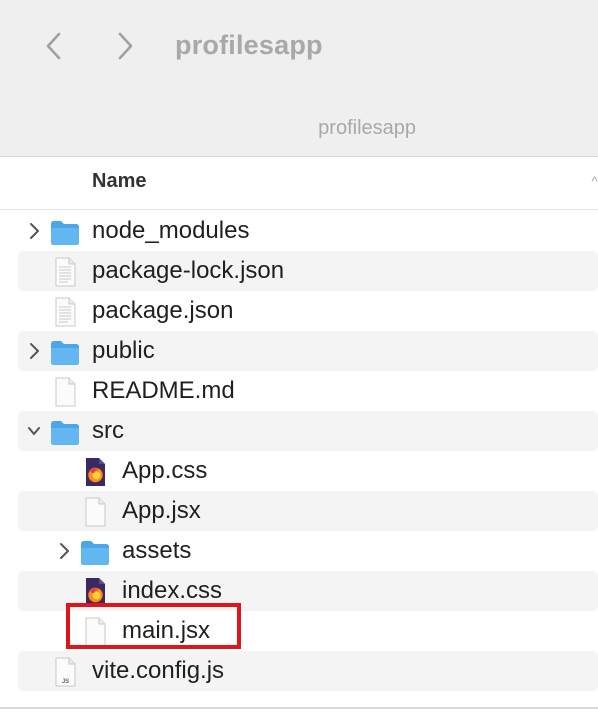 Image resolution: width=598 pixels, height=712 pixels. I want to click on file-name: App.css, so click(165, 470).